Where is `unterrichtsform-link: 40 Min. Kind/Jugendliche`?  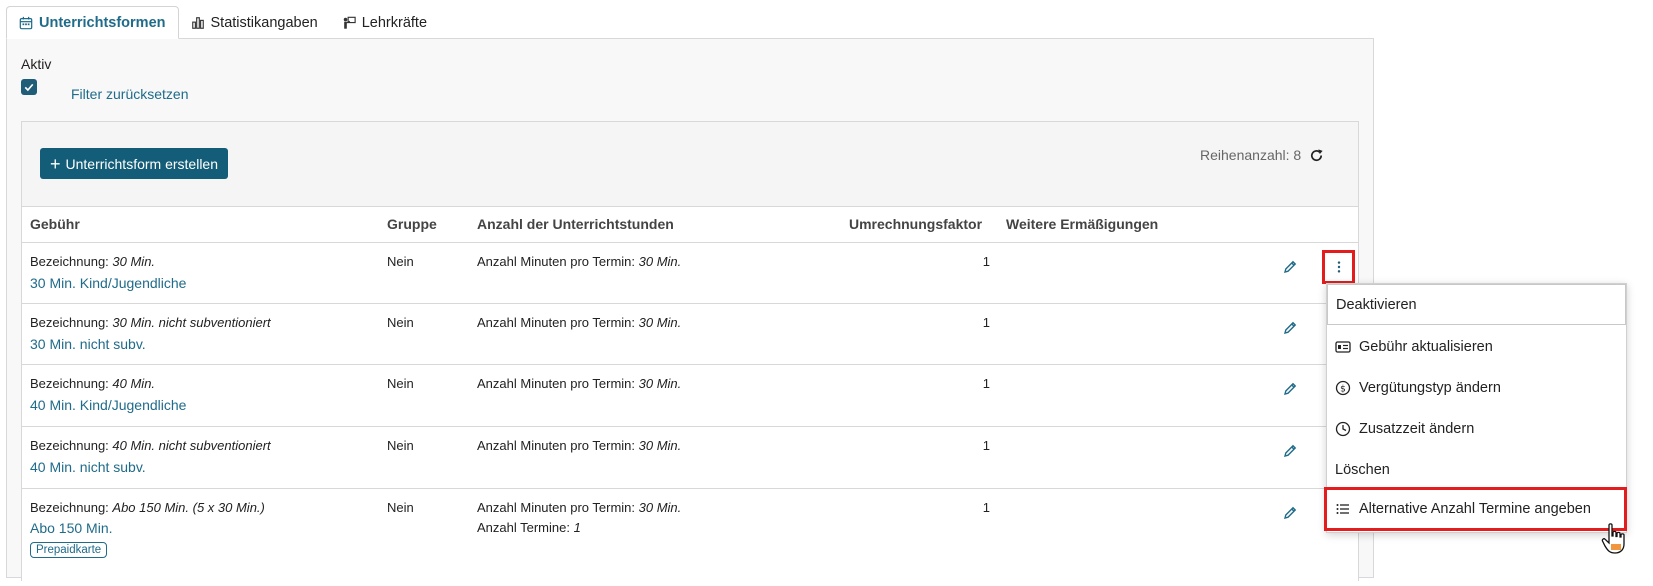
unterrichtsform-link: 40 Min. Kind/Jugendliche is located at coordinates (108, 405).